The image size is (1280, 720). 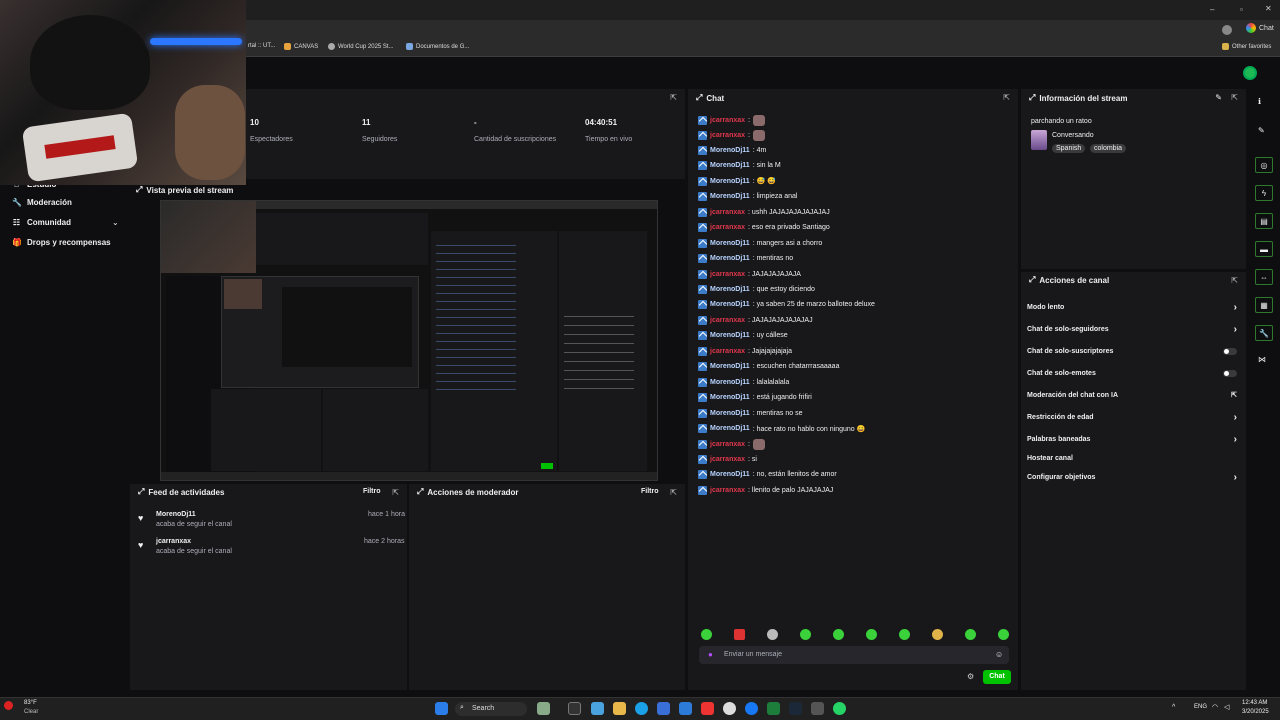 I want to click on tag-badge: colombia, so click(x=1108, y=148).